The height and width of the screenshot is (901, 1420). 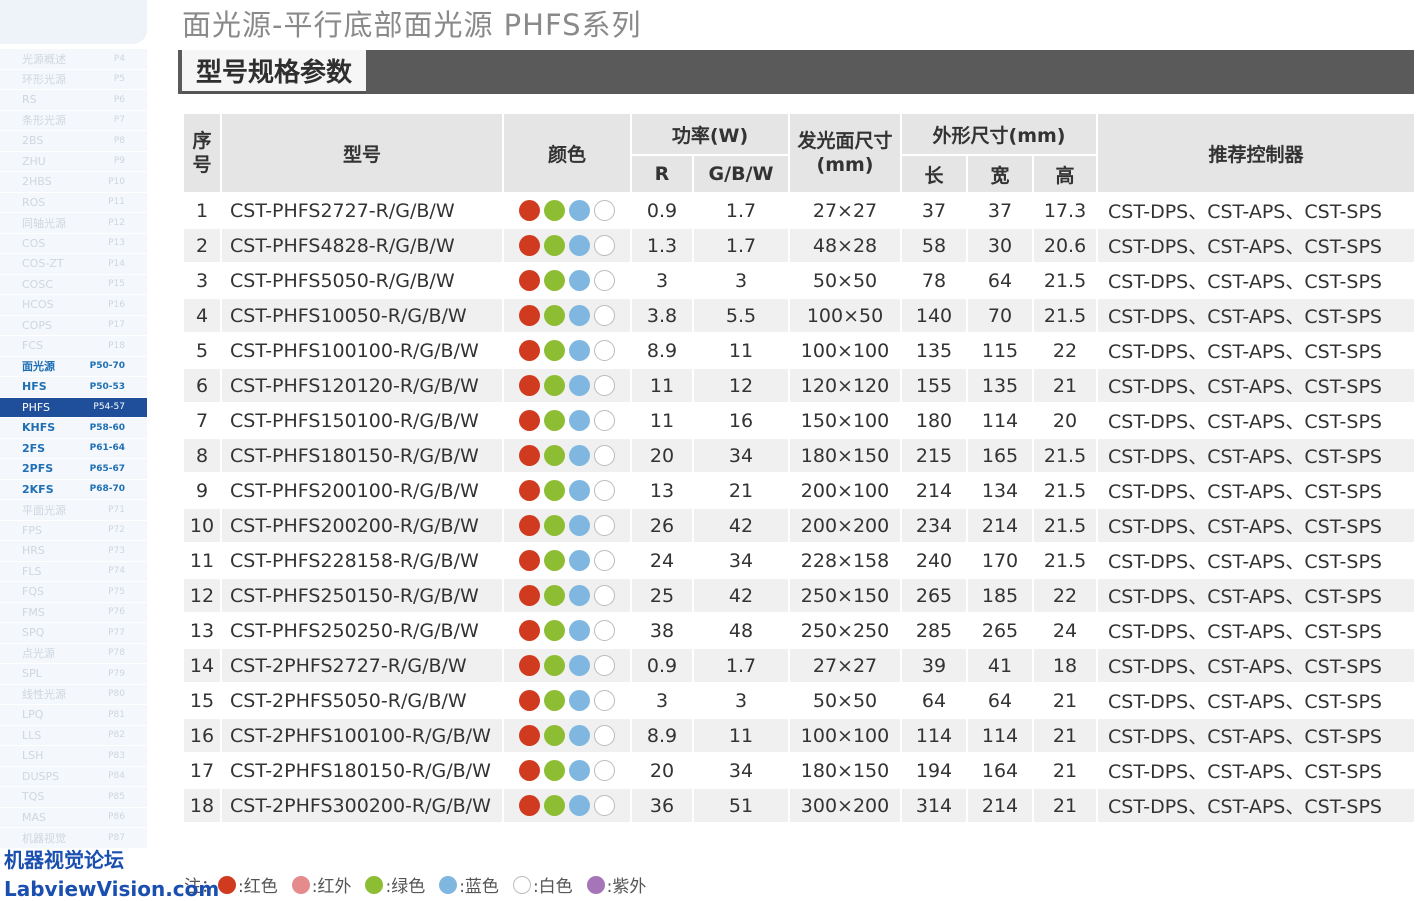 I want to click on cell-power-r: 25, so click(x=662, y=595).